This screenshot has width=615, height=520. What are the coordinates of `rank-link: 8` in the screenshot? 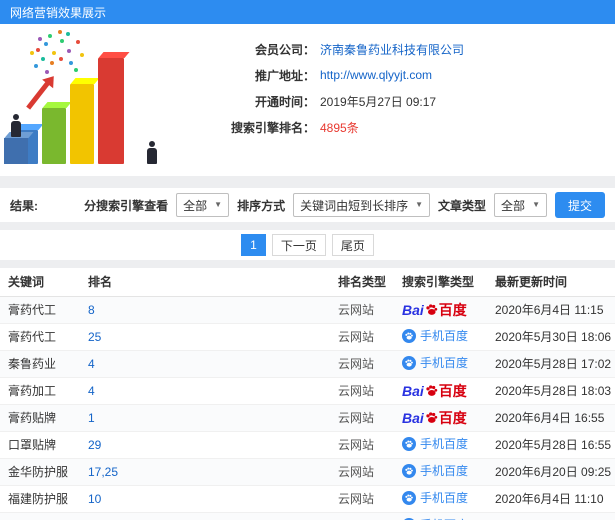 It's located at (91, 310).